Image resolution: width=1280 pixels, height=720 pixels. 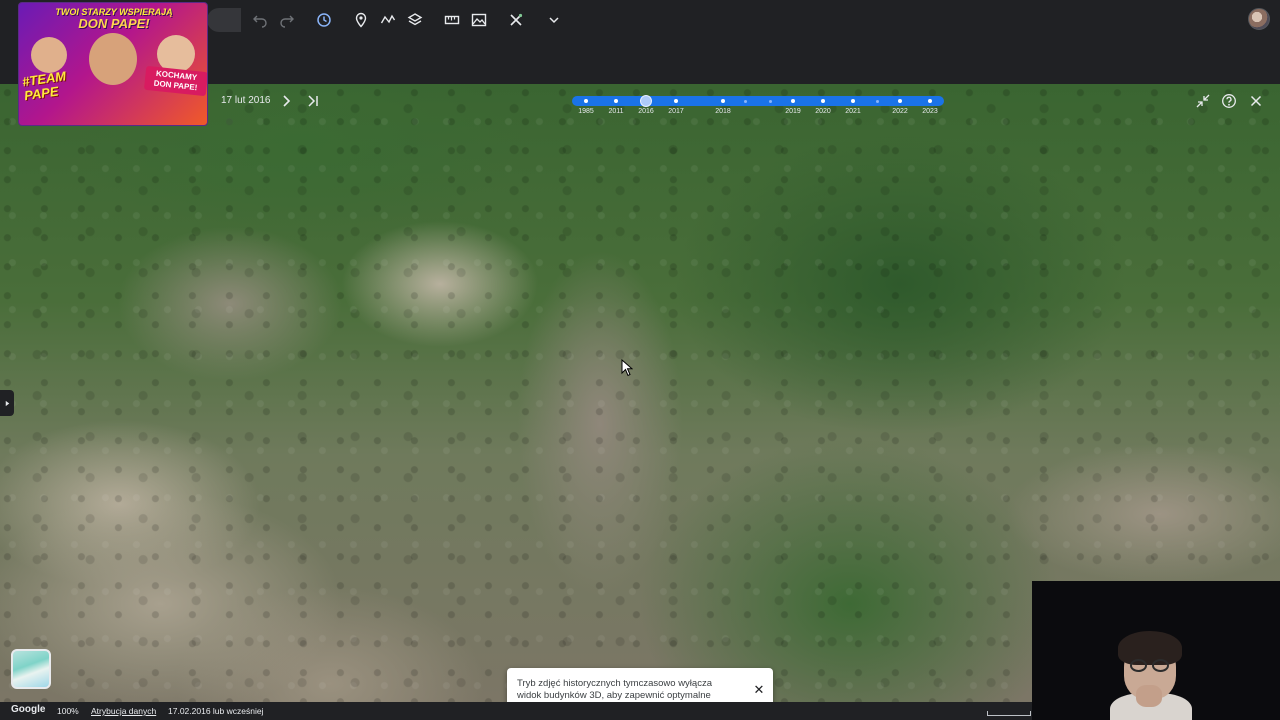 I want to click on placemark-icon, so click(x=361, y=20).